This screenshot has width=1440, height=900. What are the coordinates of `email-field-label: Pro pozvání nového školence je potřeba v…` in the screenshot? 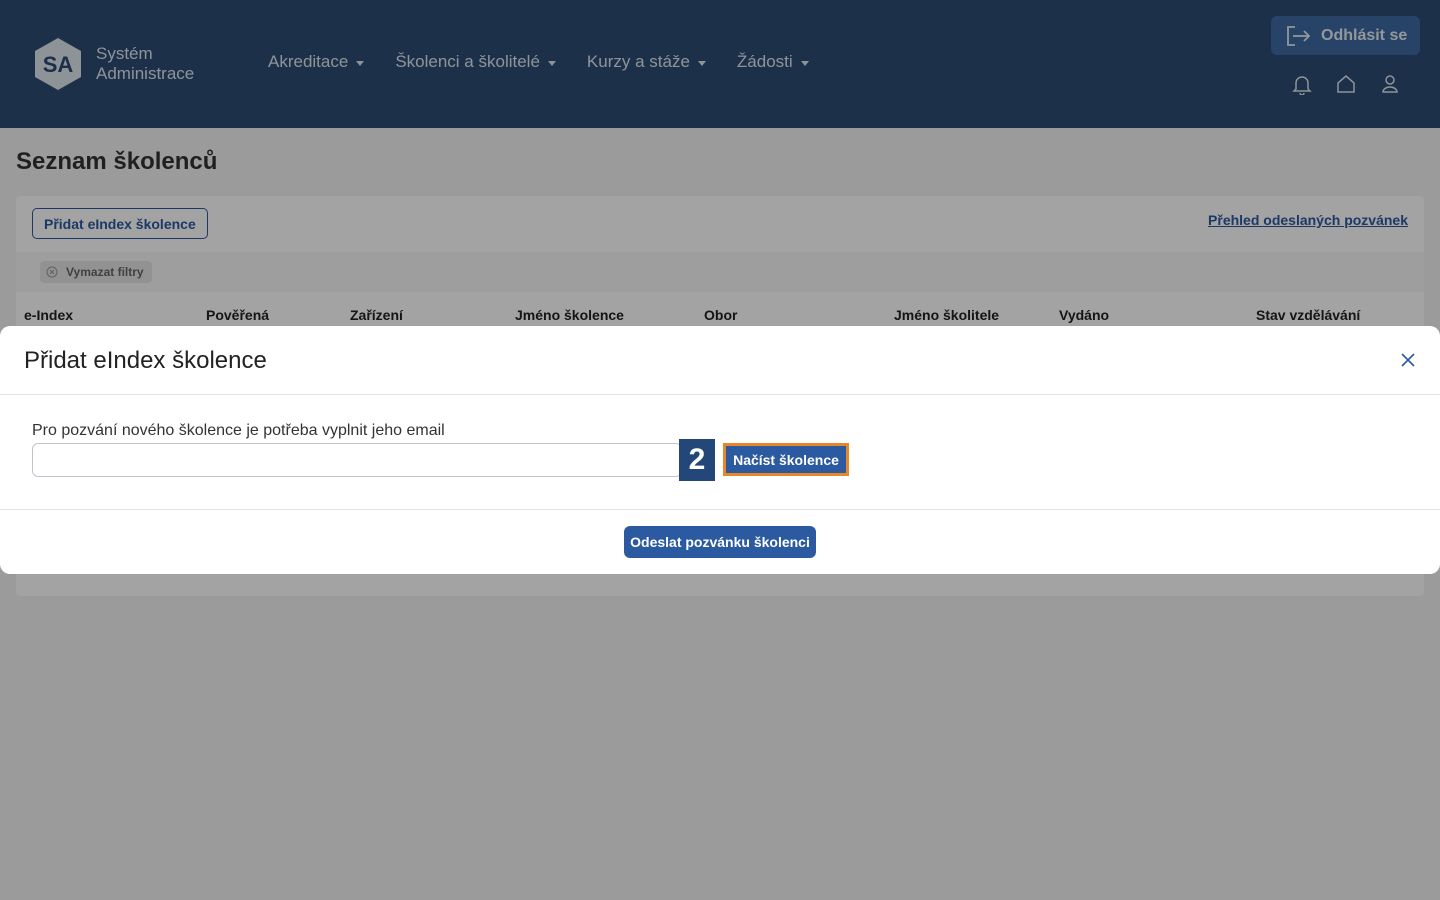 It's located at (238, 430).